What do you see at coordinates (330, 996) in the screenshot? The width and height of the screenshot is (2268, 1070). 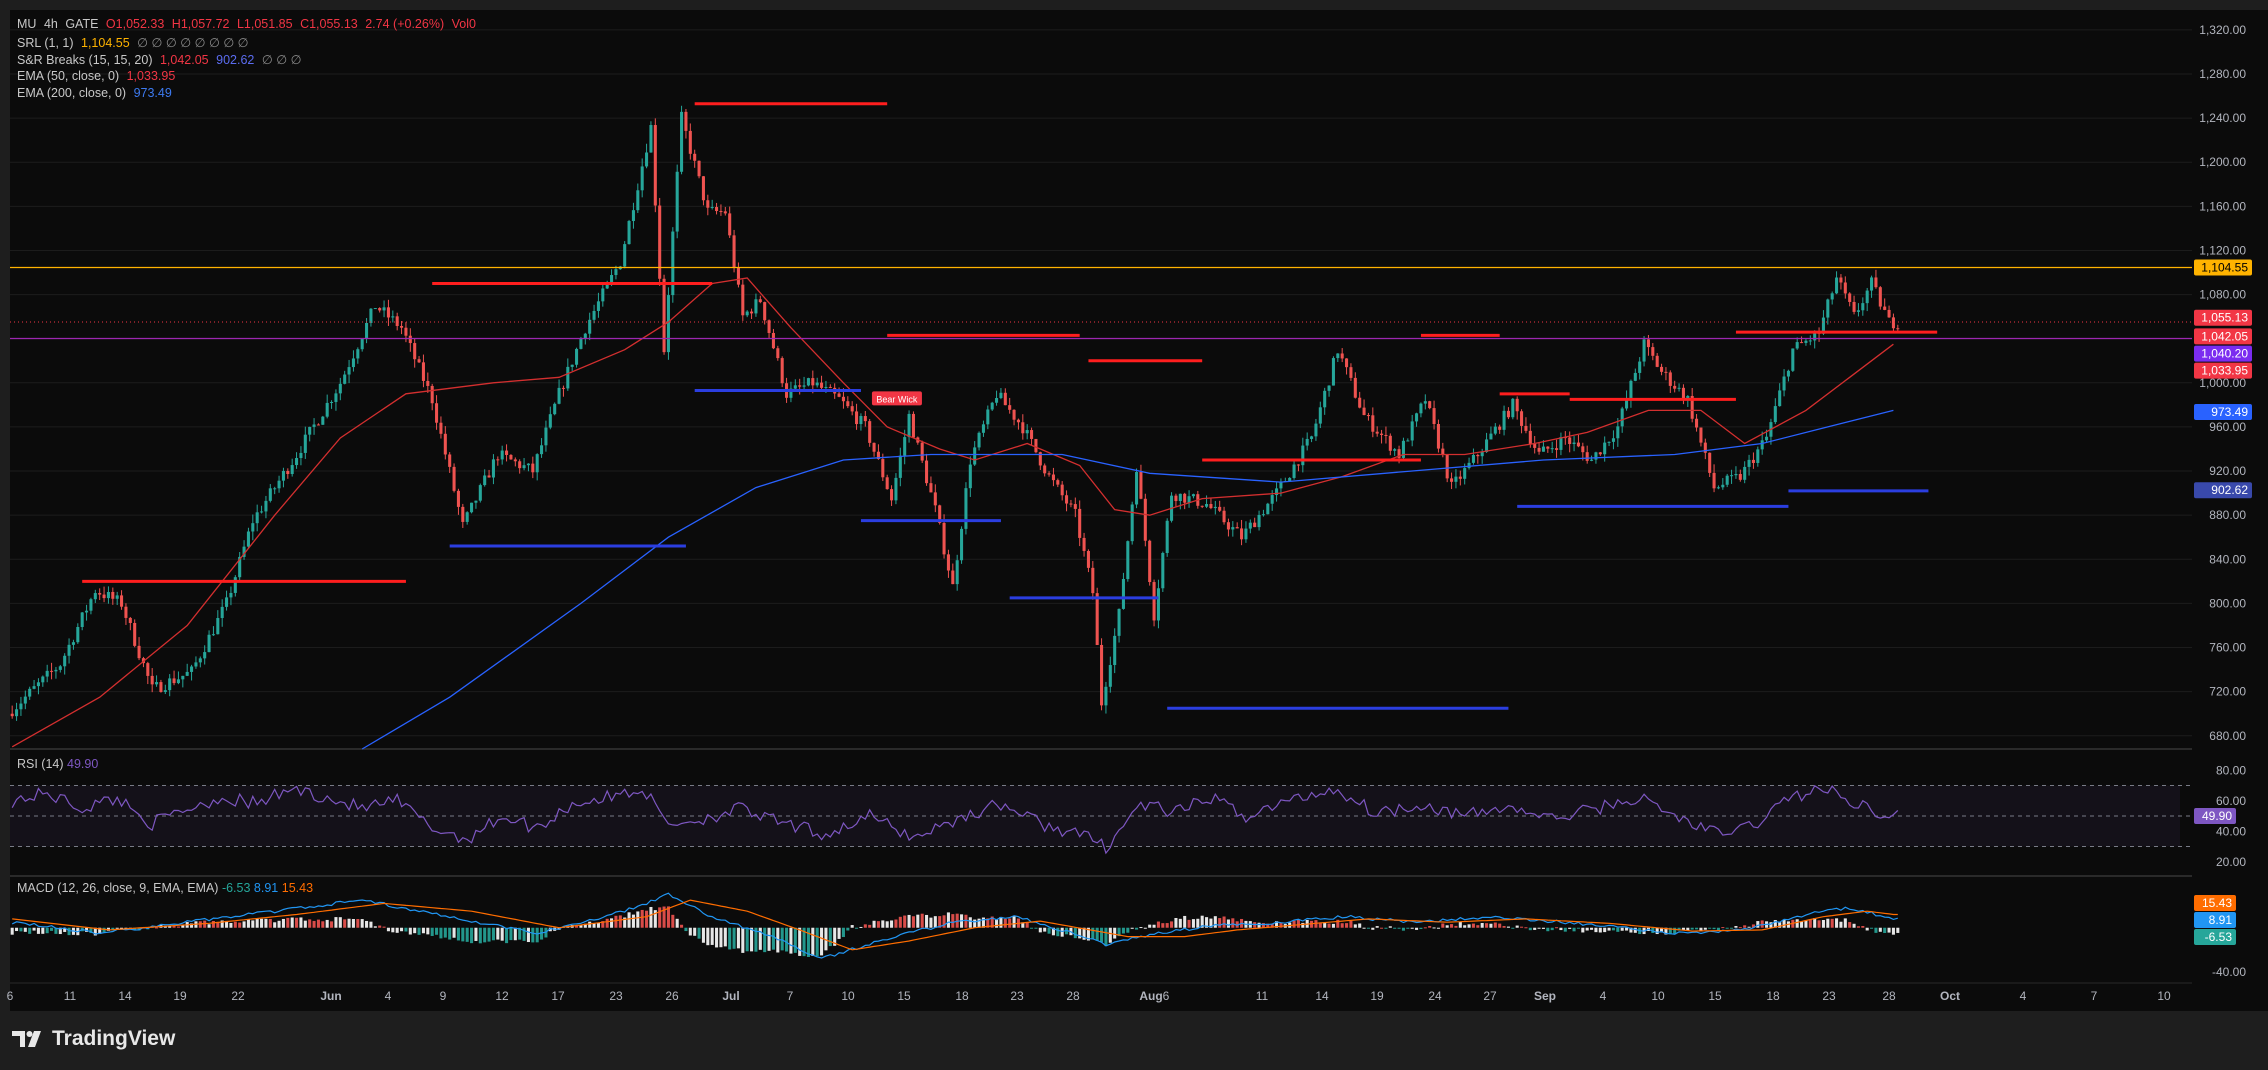 I see `time-tick-label: Jun` at bounding box center [330, 996].